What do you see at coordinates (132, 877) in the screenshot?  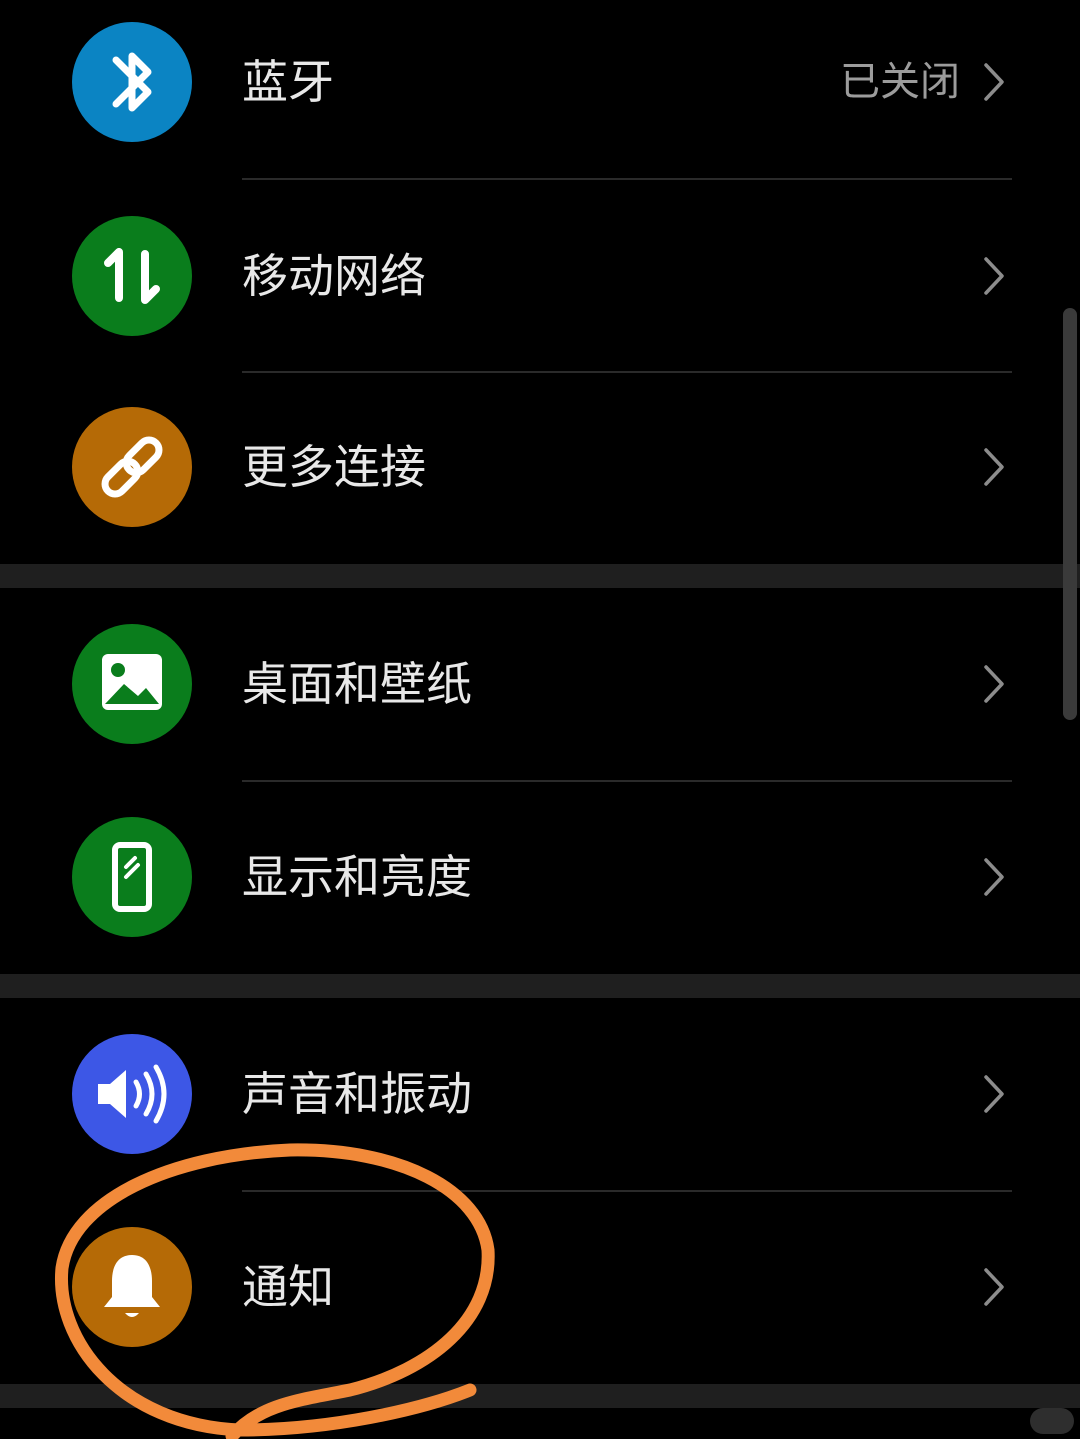 I see `phone-display-icon` at bounding box center [132, 877].